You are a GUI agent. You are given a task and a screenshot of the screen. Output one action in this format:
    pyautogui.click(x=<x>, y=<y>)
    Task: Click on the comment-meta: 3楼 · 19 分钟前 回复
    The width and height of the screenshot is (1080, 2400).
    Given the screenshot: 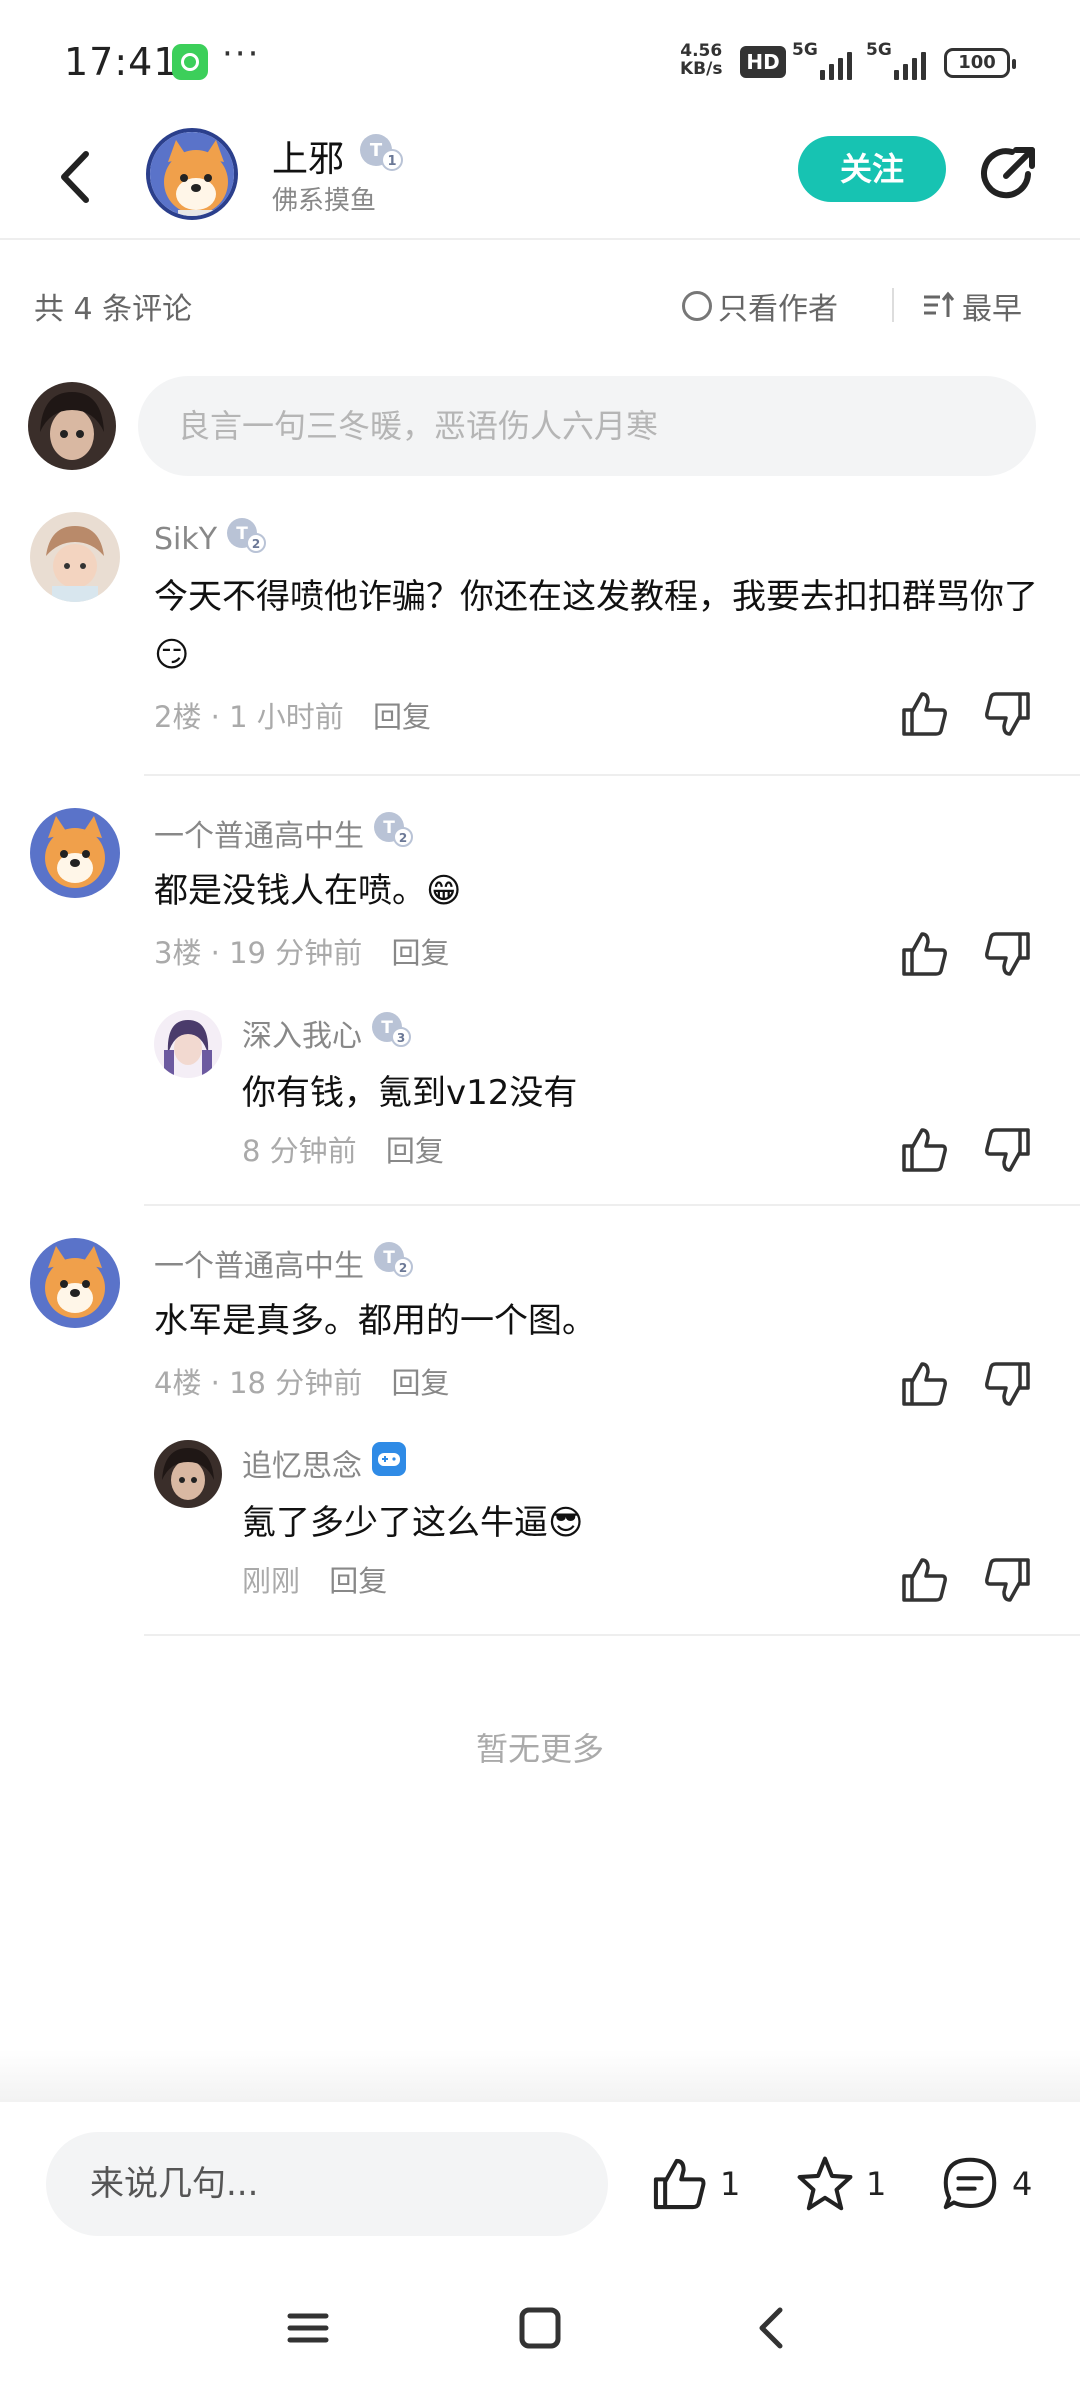 What is the action you would take?
    pyautogui.click(x=302, y=953)
    